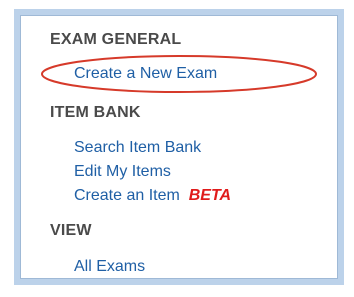 The width and height of the screenshot is (354, 297). I want to click on create-item-link: Create an Item, so click(127, 195).